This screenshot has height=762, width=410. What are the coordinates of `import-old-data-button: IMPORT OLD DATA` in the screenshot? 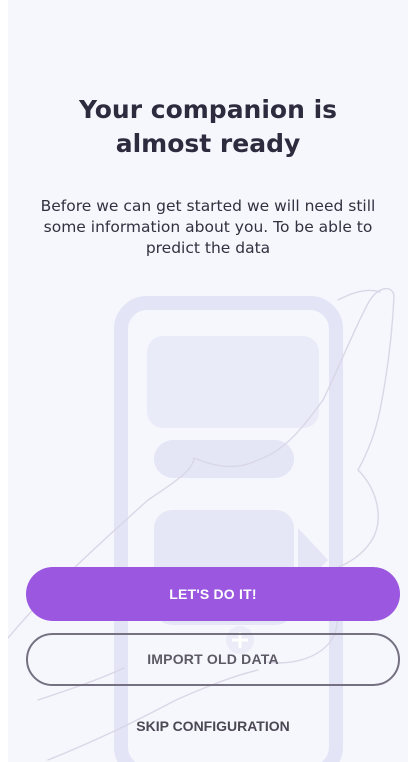 It's located at (213, 659).